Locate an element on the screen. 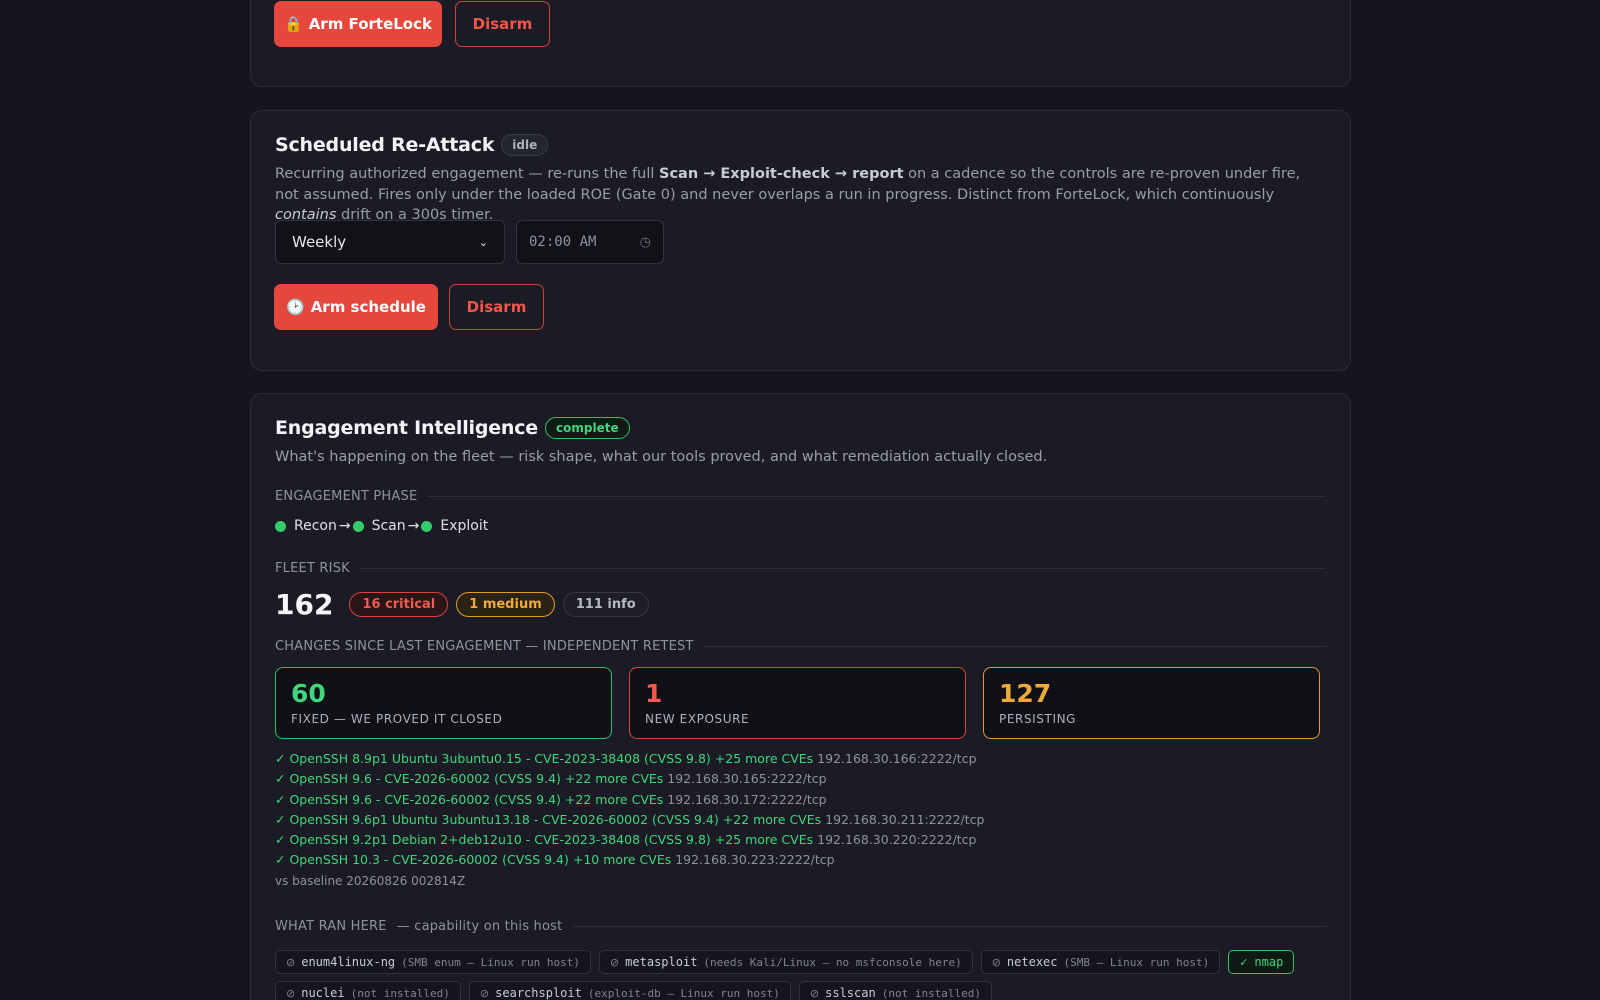  chevron-down-icon: ⌄ is located at coordinates (483, 242).